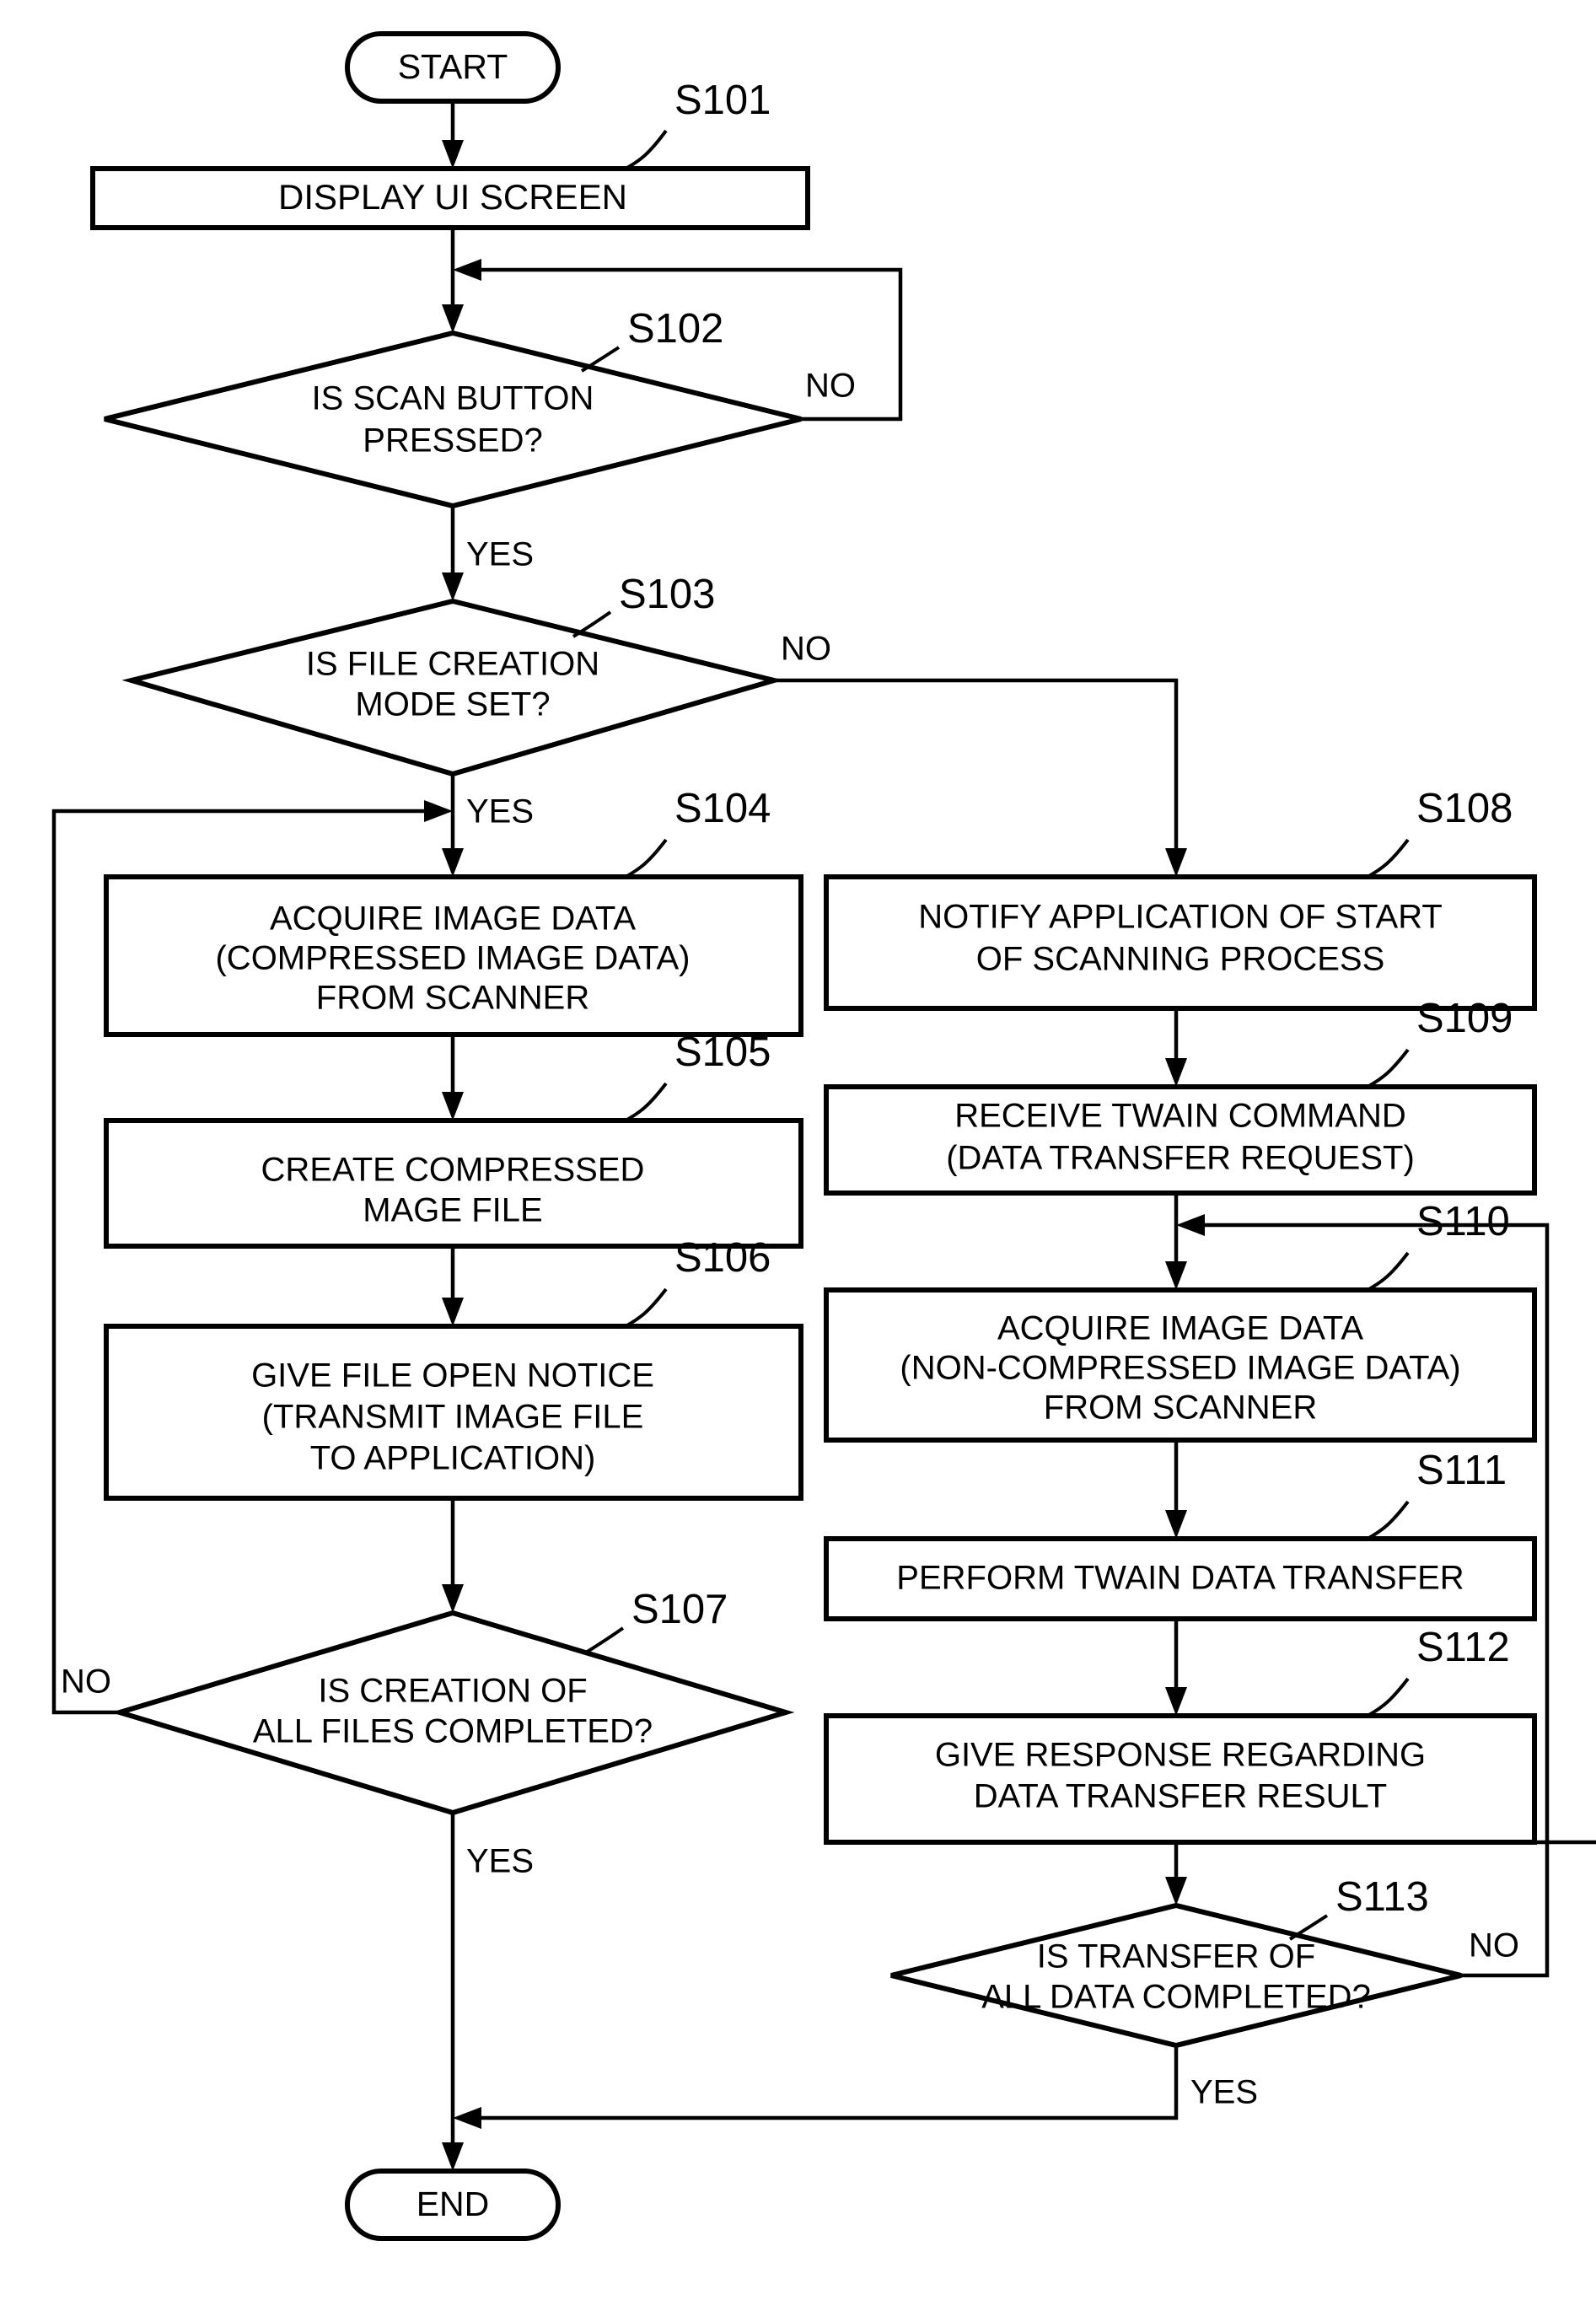  I want to click on s103-no-label: NO, so click(806, 649).